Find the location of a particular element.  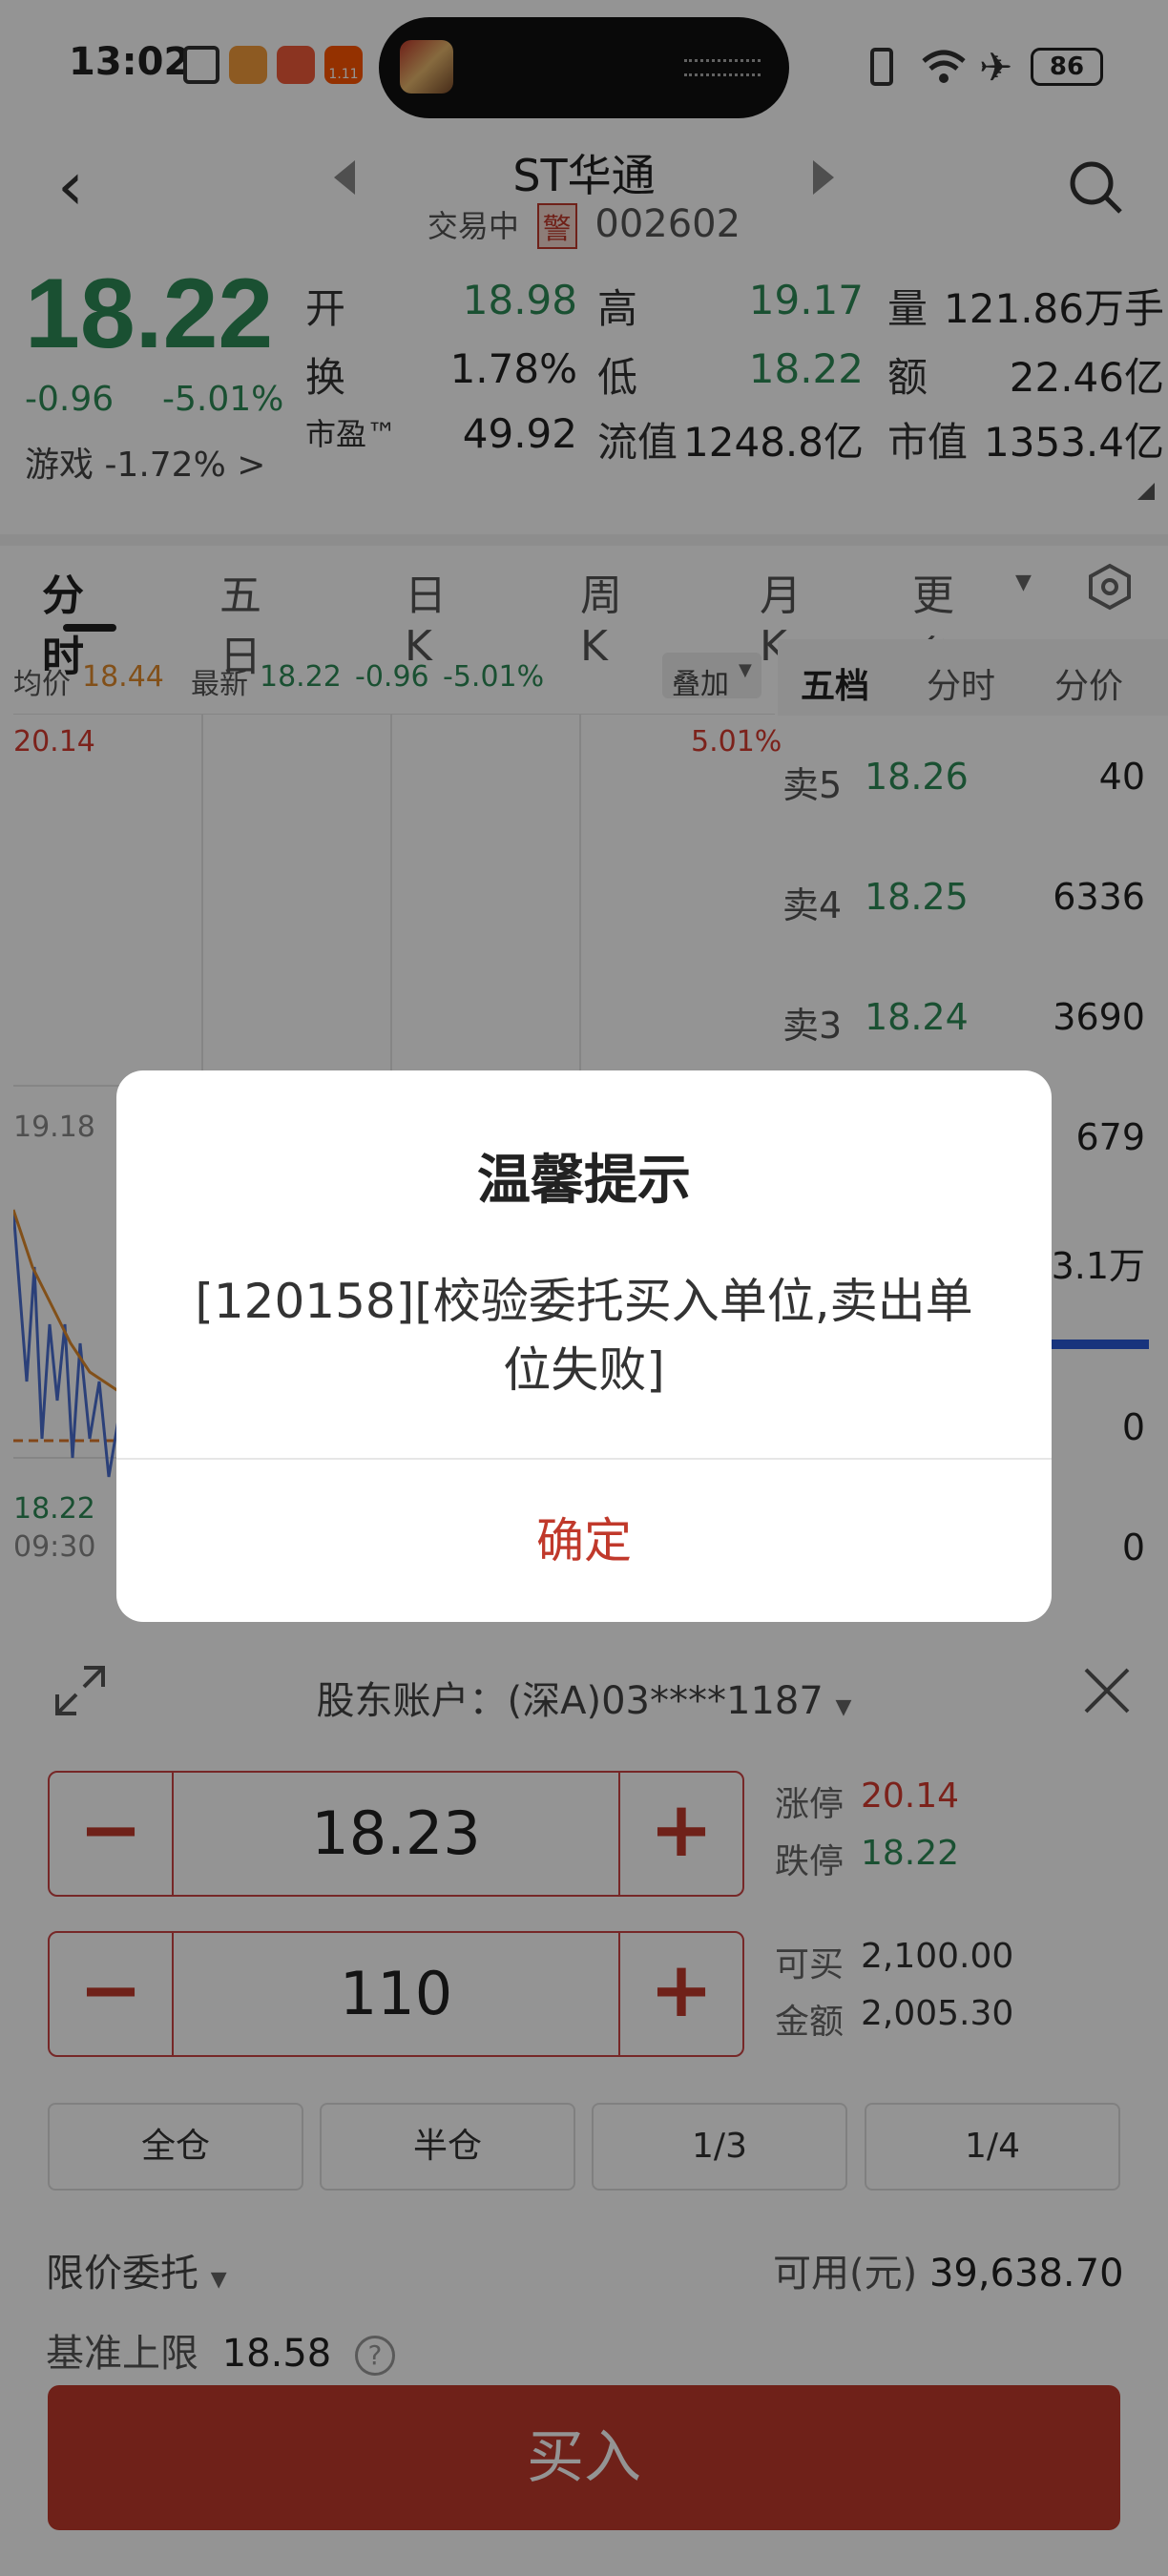

confirm-button: 确定 is located at coordinates (584, 1541).